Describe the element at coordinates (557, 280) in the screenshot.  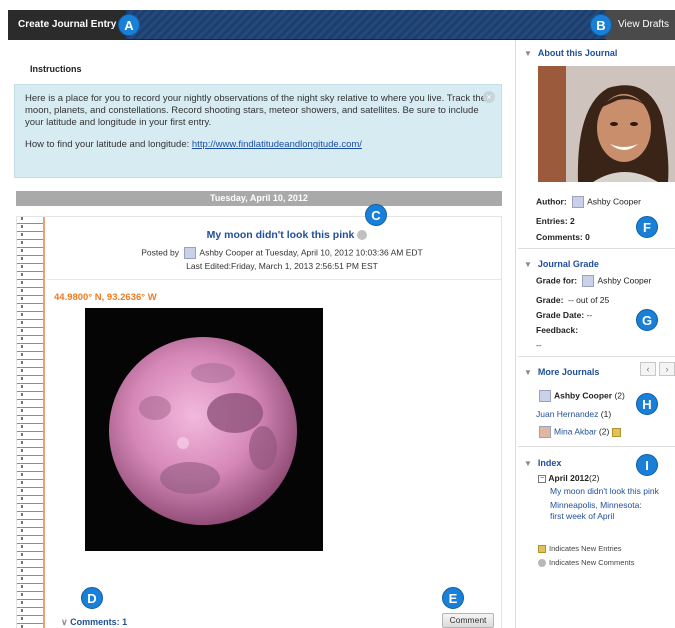
I see `grade-for-label: Grade for:` at that location.